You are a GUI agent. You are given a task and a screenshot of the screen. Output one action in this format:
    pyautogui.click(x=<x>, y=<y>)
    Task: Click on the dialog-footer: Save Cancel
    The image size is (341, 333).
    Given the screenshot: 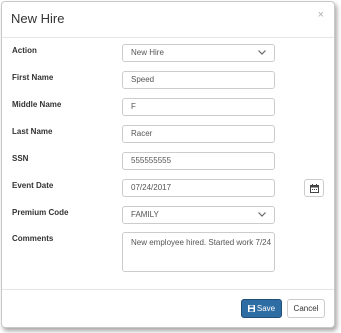 What is the action you would take?
    pyautogui.click(x=168, y=309)
    